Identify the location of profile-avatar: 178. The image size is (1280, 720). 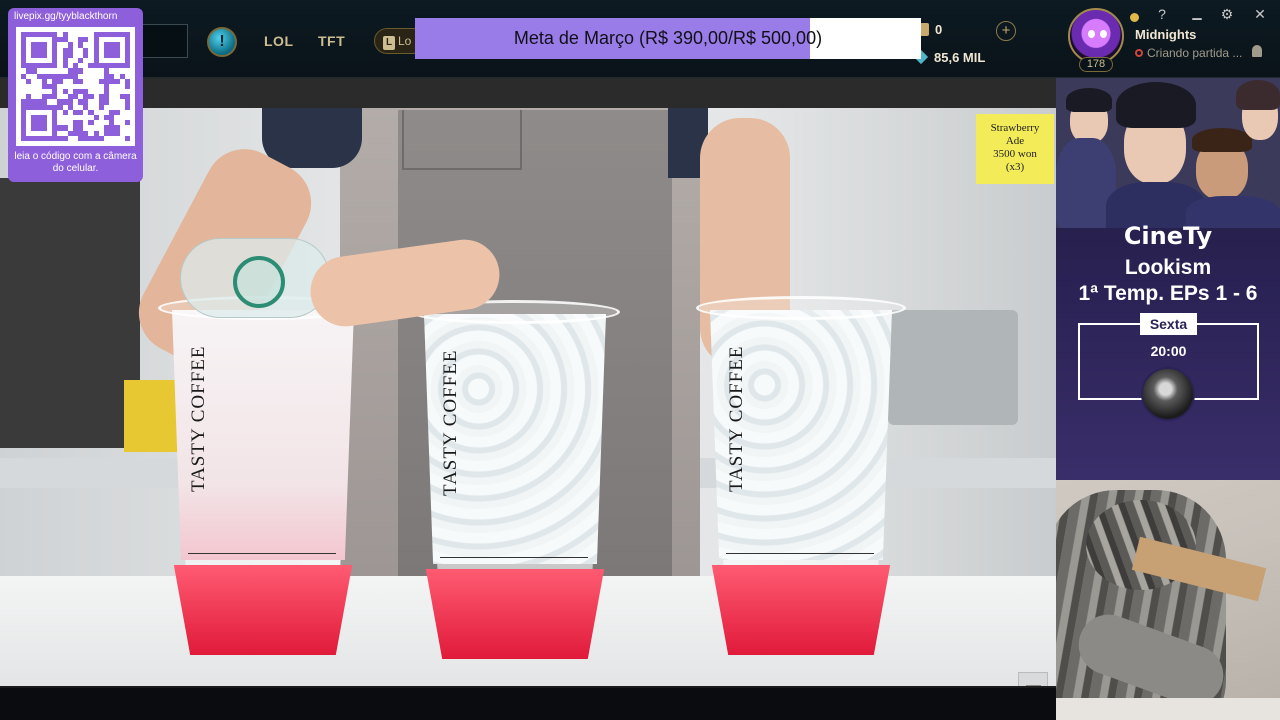
(1096, 40).